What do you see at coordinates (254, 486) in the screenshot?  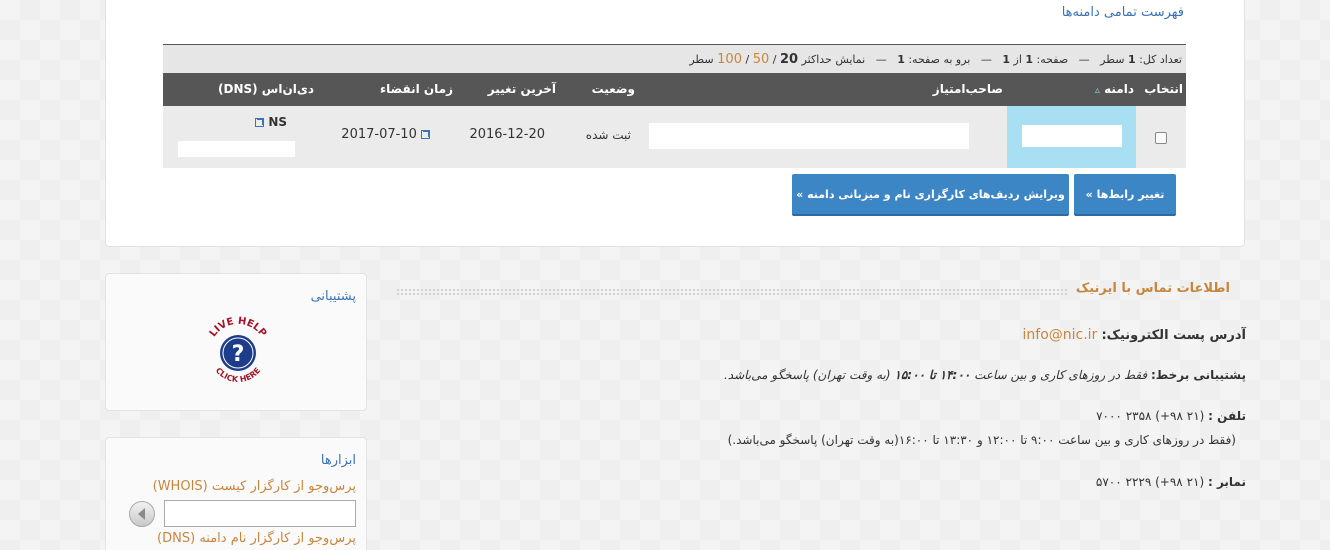 I see `whois-link: پرس‌وجو از کارگزار کیست (WHOIS)` at bounding box center [254, 486].